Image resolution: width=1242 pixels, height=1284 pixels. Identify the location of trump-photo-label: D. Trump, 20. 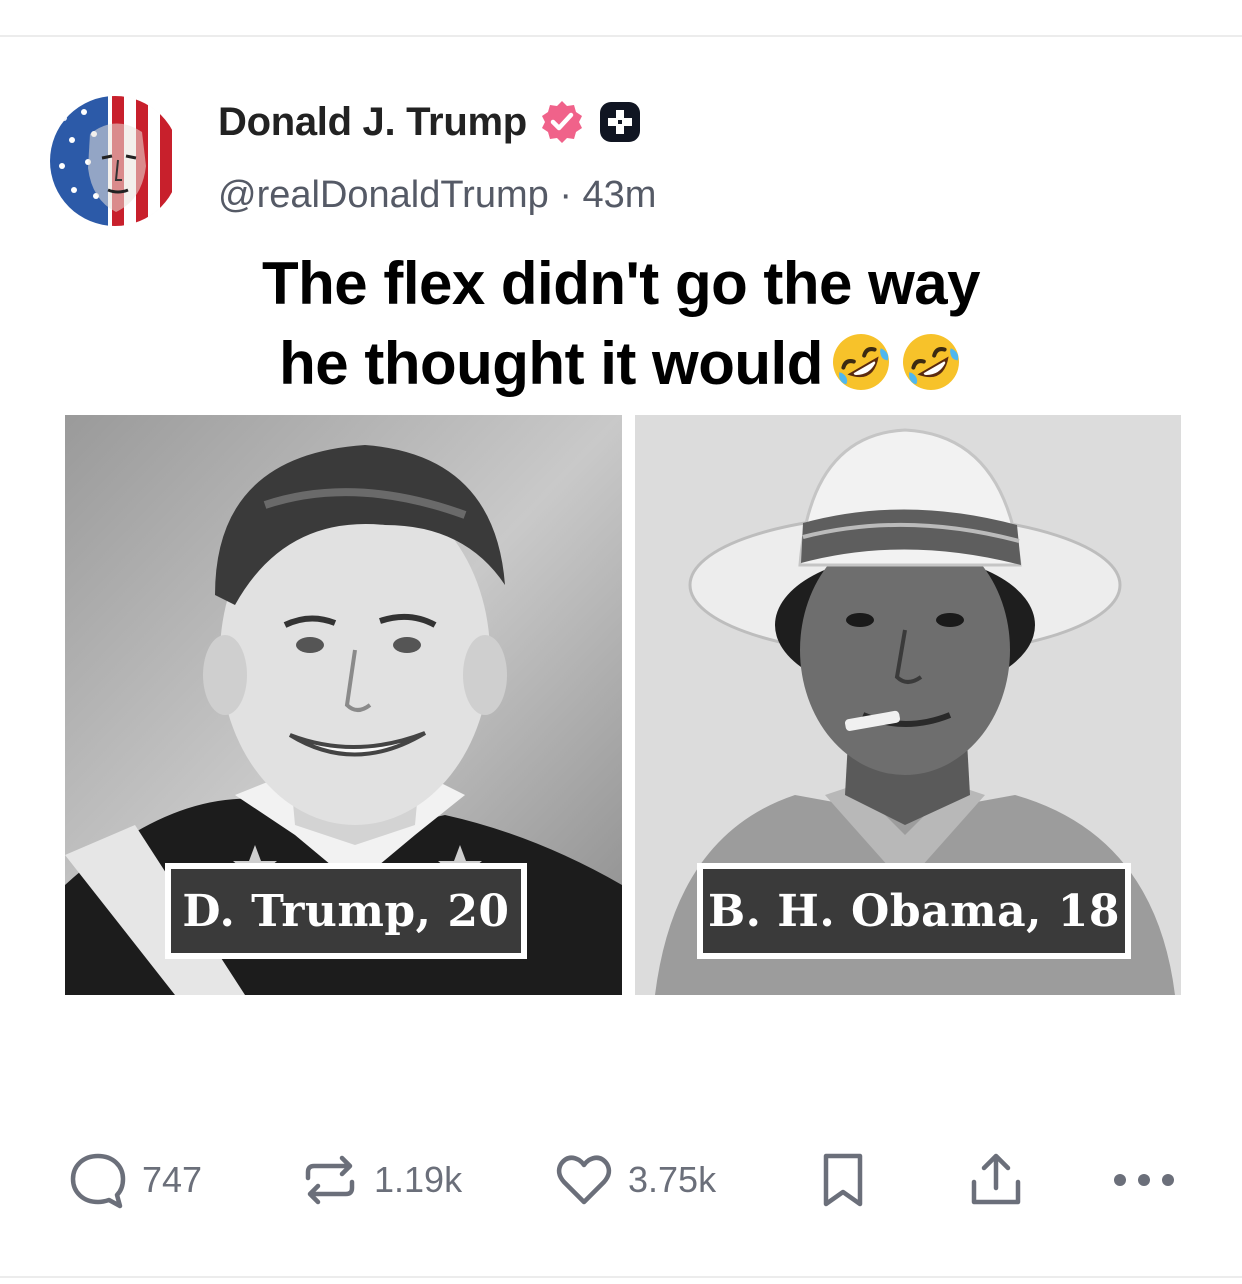
(346, 911).